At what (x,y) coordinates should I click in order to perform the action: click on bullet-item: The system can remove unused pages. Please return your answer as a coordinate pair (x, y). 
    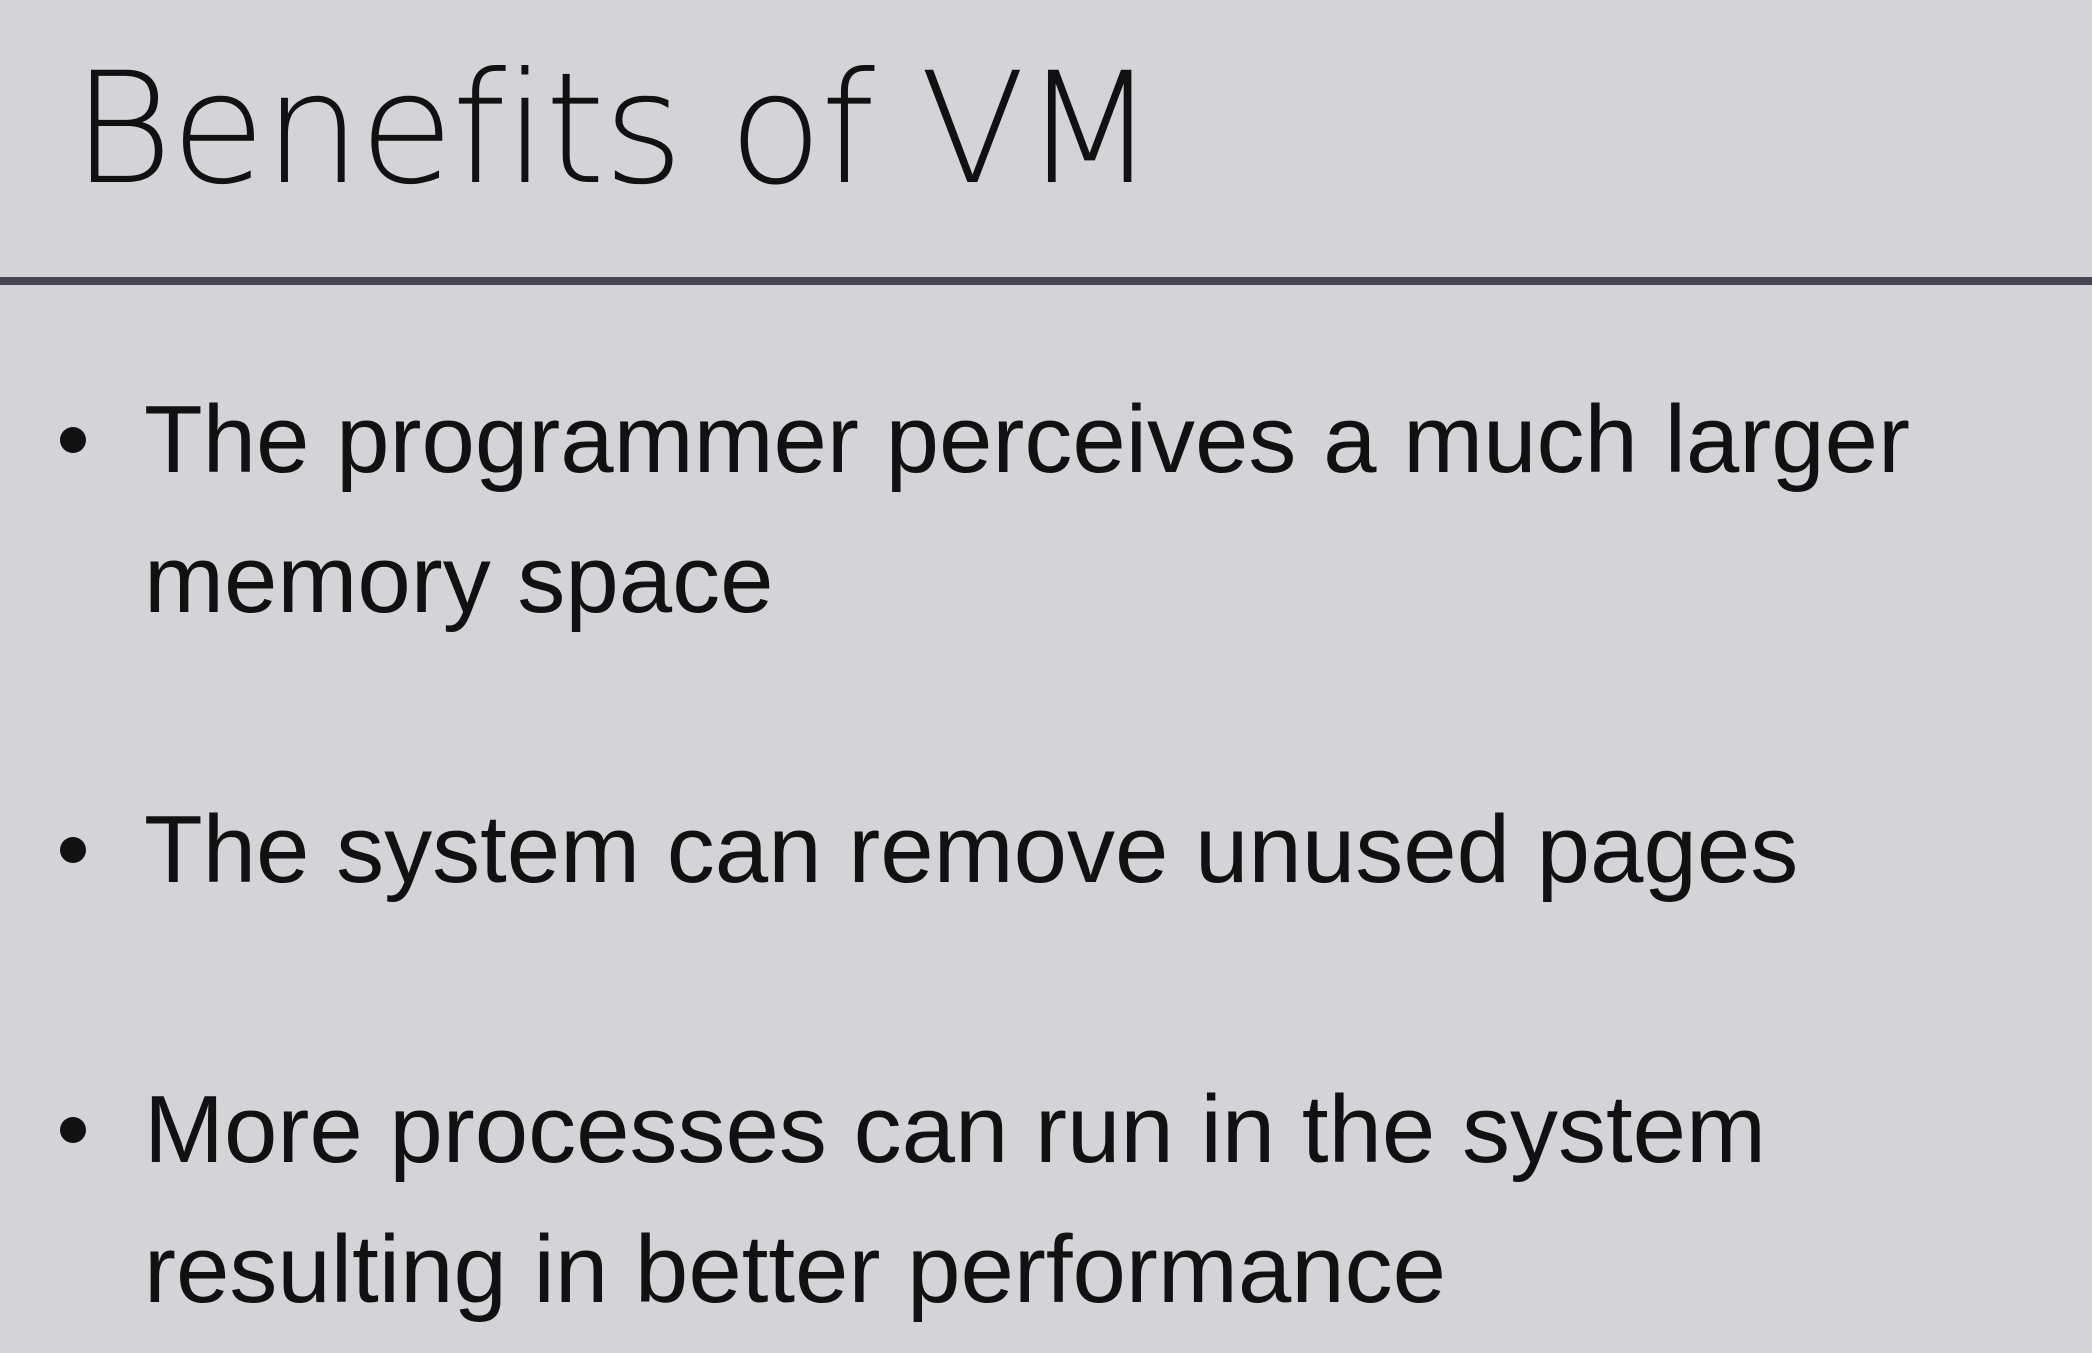
    Looking at the image, I should click on (1065, 850).